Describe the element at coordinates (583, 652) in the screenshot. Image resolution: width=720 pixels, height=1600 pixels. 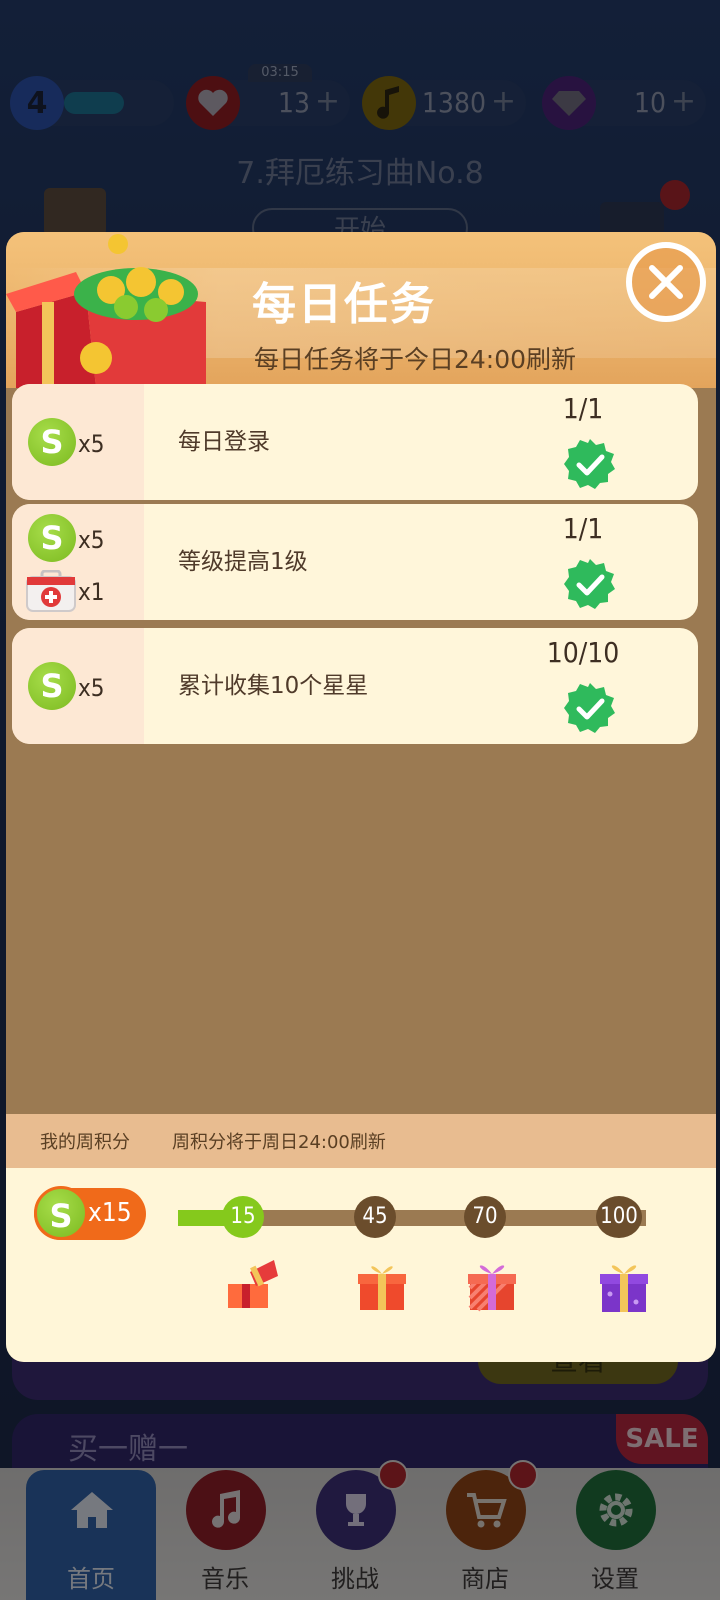
I see `task-progress: 10/10` at that location.